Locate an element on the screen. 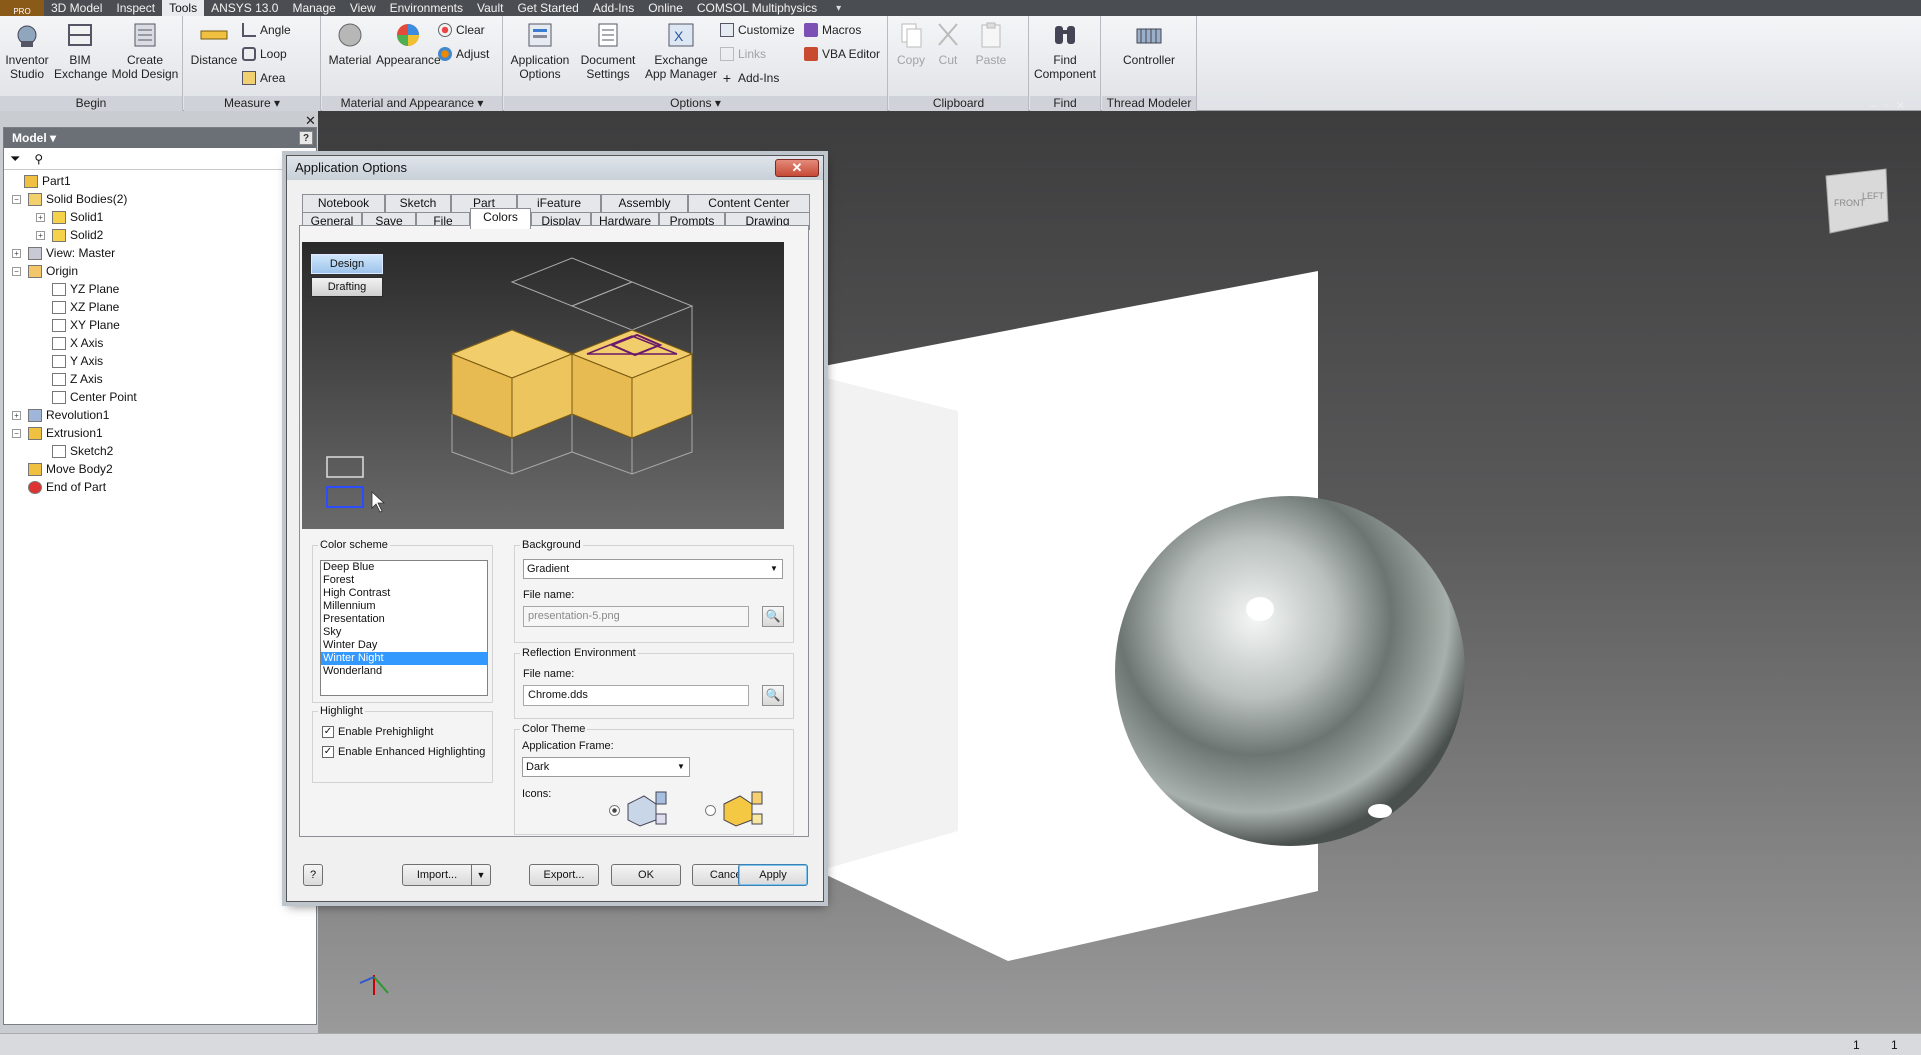  panel-label-options: Options ▾ is located at coordinates (695, 103).